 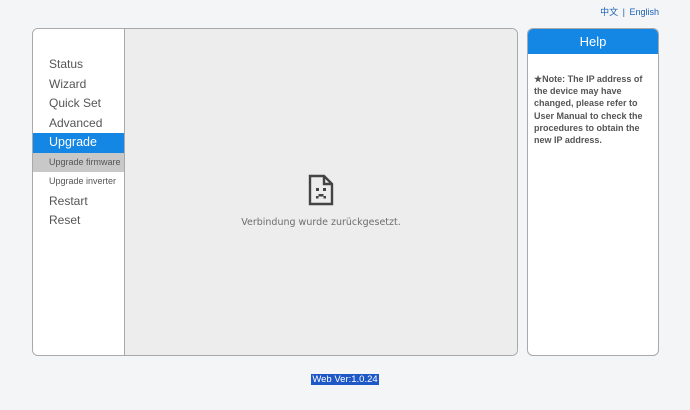 I want to click on nav-item-quick-set: Quick Set, so click(x=78, y=104).